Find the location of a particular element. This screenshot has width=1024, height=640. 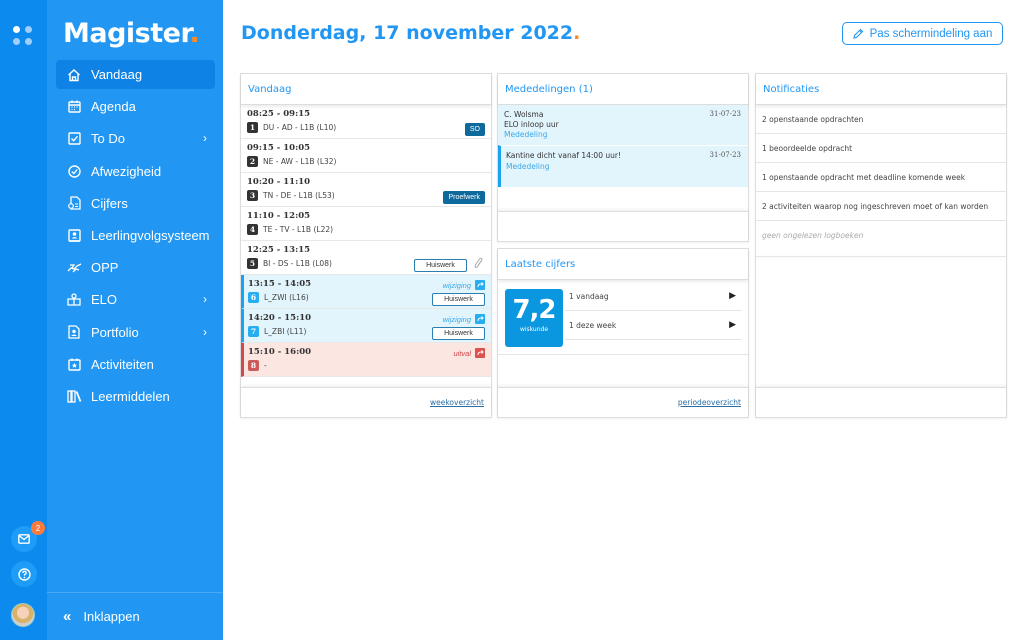

lesson-hour: 3 is located at coordinates (252, 195).